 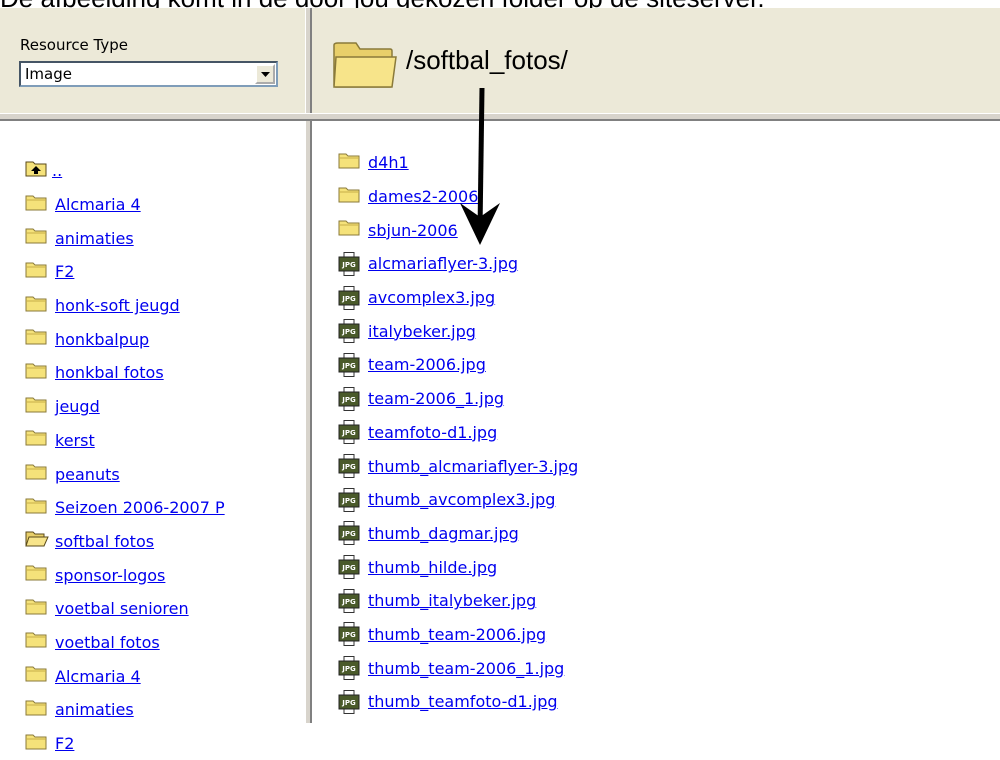 I want to click on file-list-item: JPG italybeker.jpg, so click(x=458, y=331).